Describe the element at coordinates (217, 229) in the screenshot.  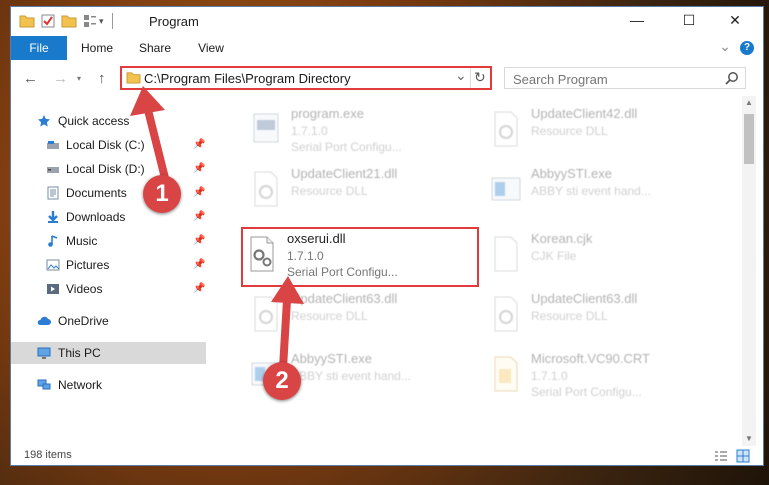
I see `annotation-arrows` at that location.